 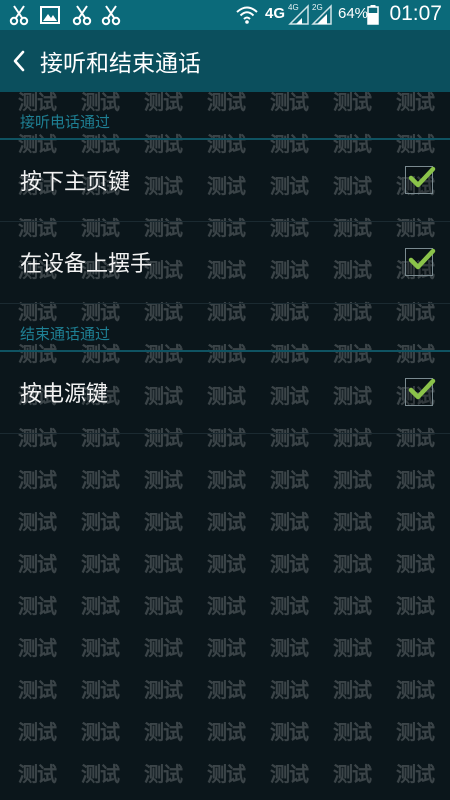 What do you see at coordinates (65, 334) in the screenshot?
I see `section-header-label: 结束通话通过` at bounding box center [65, 334].